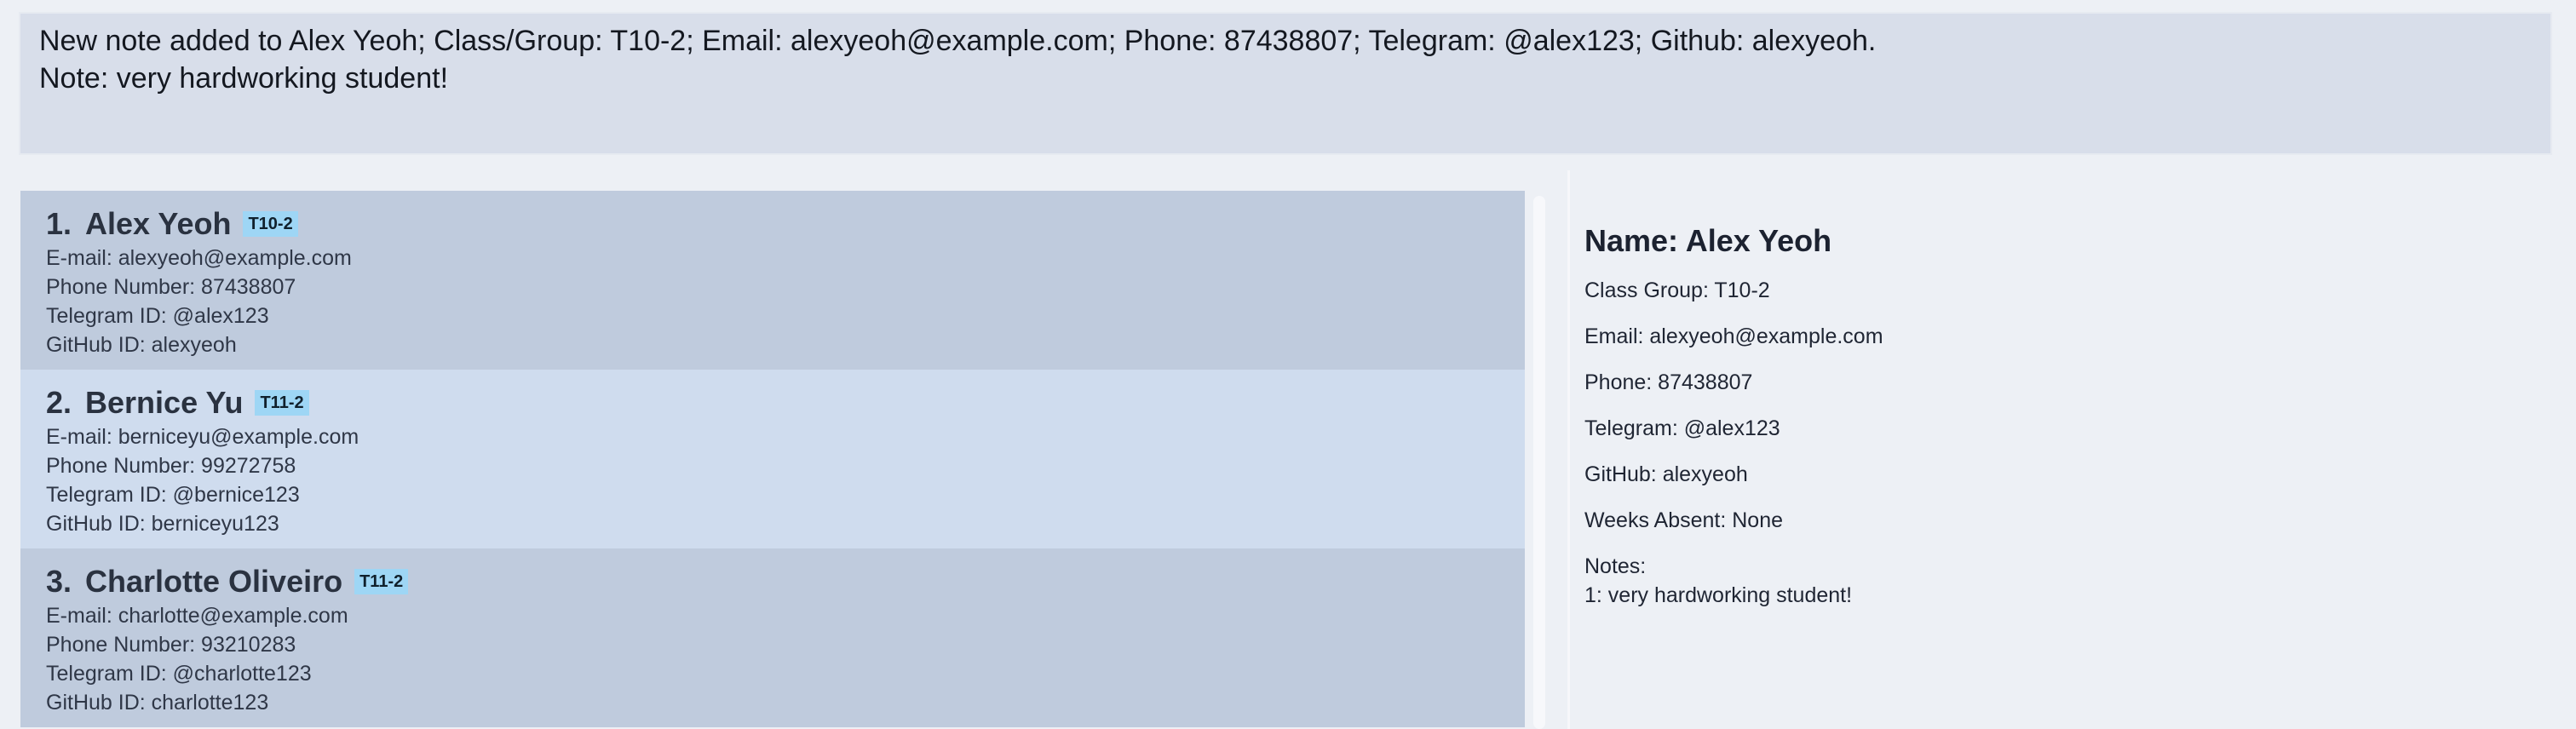 This screenshot has height=729, width=2576. Describe the element at coordinates (203, 437) in the screenshot. I see `person-email: E-mail: berniceyu@example.com` at that location.